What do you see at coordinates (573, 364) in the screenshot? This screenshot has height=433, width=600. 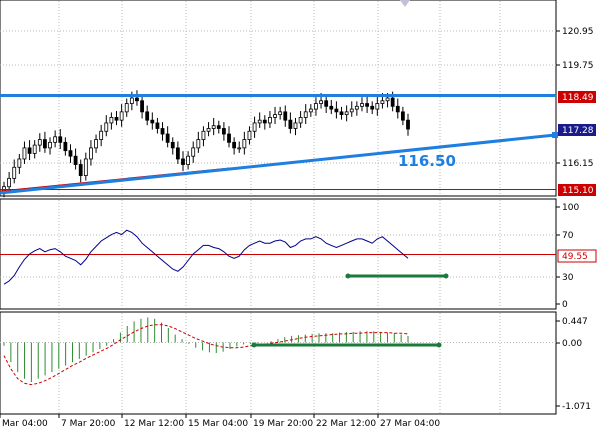 I see `macd-axis: 0.447 0.00 -1.071` at bounding box center [573, 364].